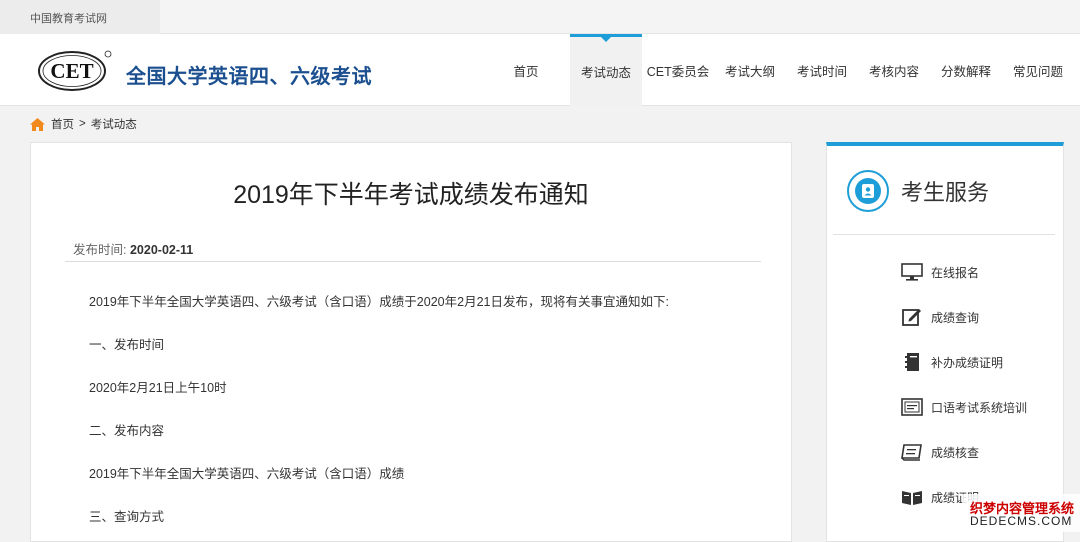 Image resolution: width=1080 pixels, height=542 pixels. Describe the element at coordinates (1021, 521) in the screenshot. I see `watermark-line2: DEDECMS.COM` at that location.